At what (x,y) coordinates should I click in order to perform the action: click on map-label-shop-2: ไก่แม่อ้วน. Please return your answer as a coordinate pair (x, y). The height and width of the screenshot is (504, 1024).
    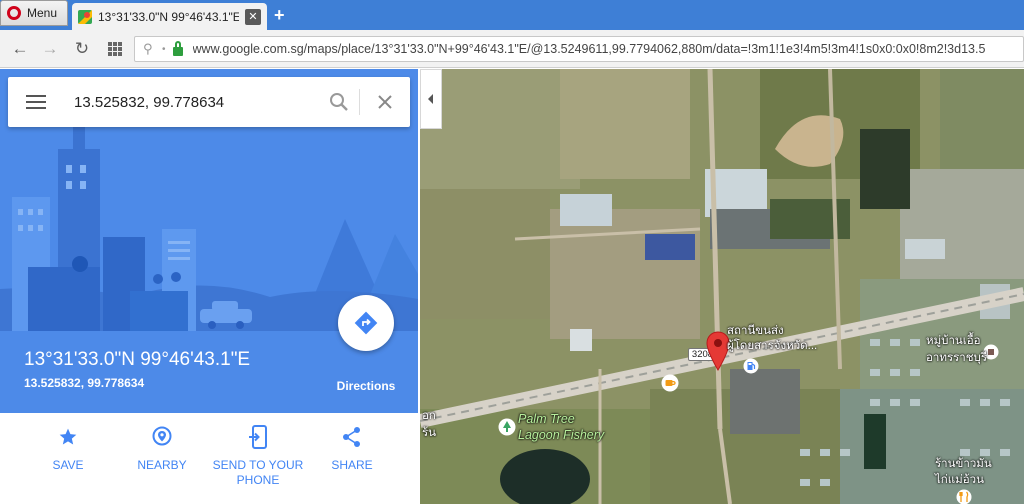
    Looking at the image, I should click on (959, 480).